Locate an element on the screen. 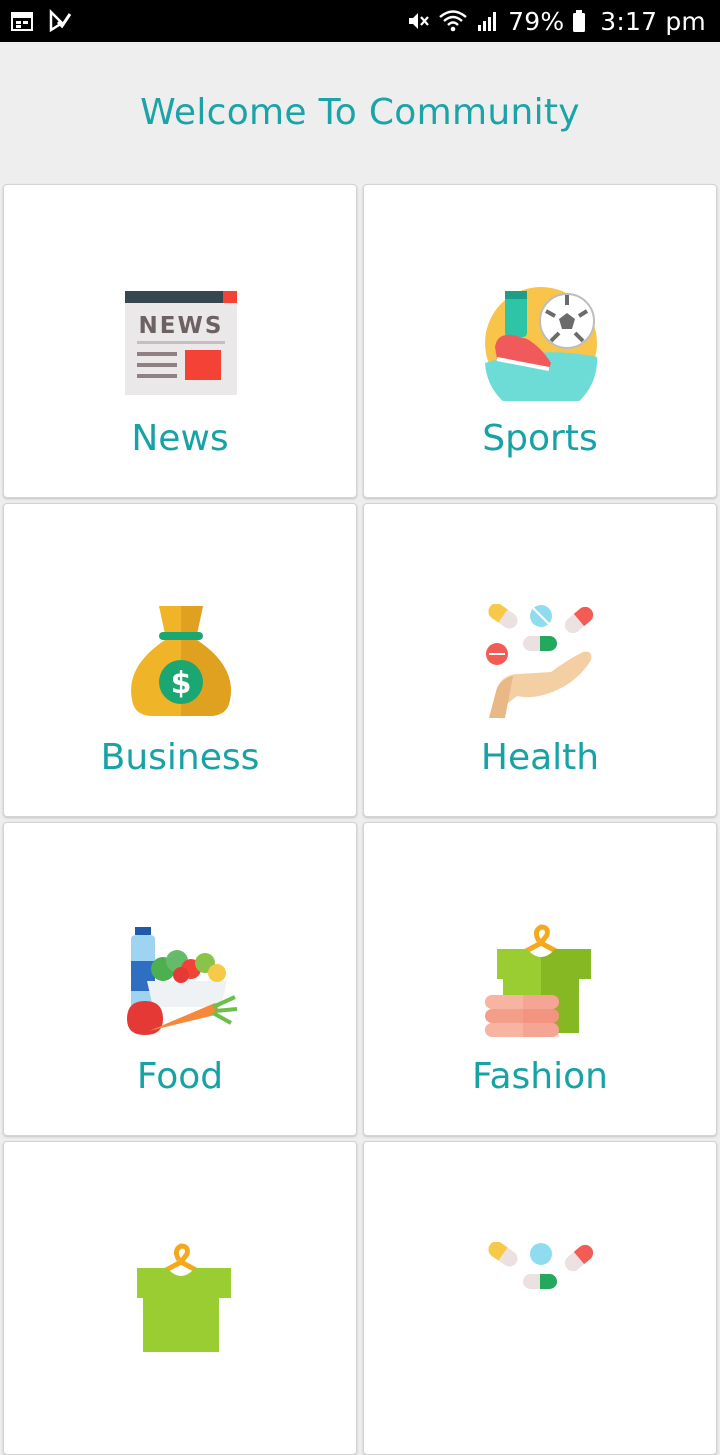 This screenshot has height=1455, width=720. category-card-fashion: Fashion is located at coordinates (540, 979).